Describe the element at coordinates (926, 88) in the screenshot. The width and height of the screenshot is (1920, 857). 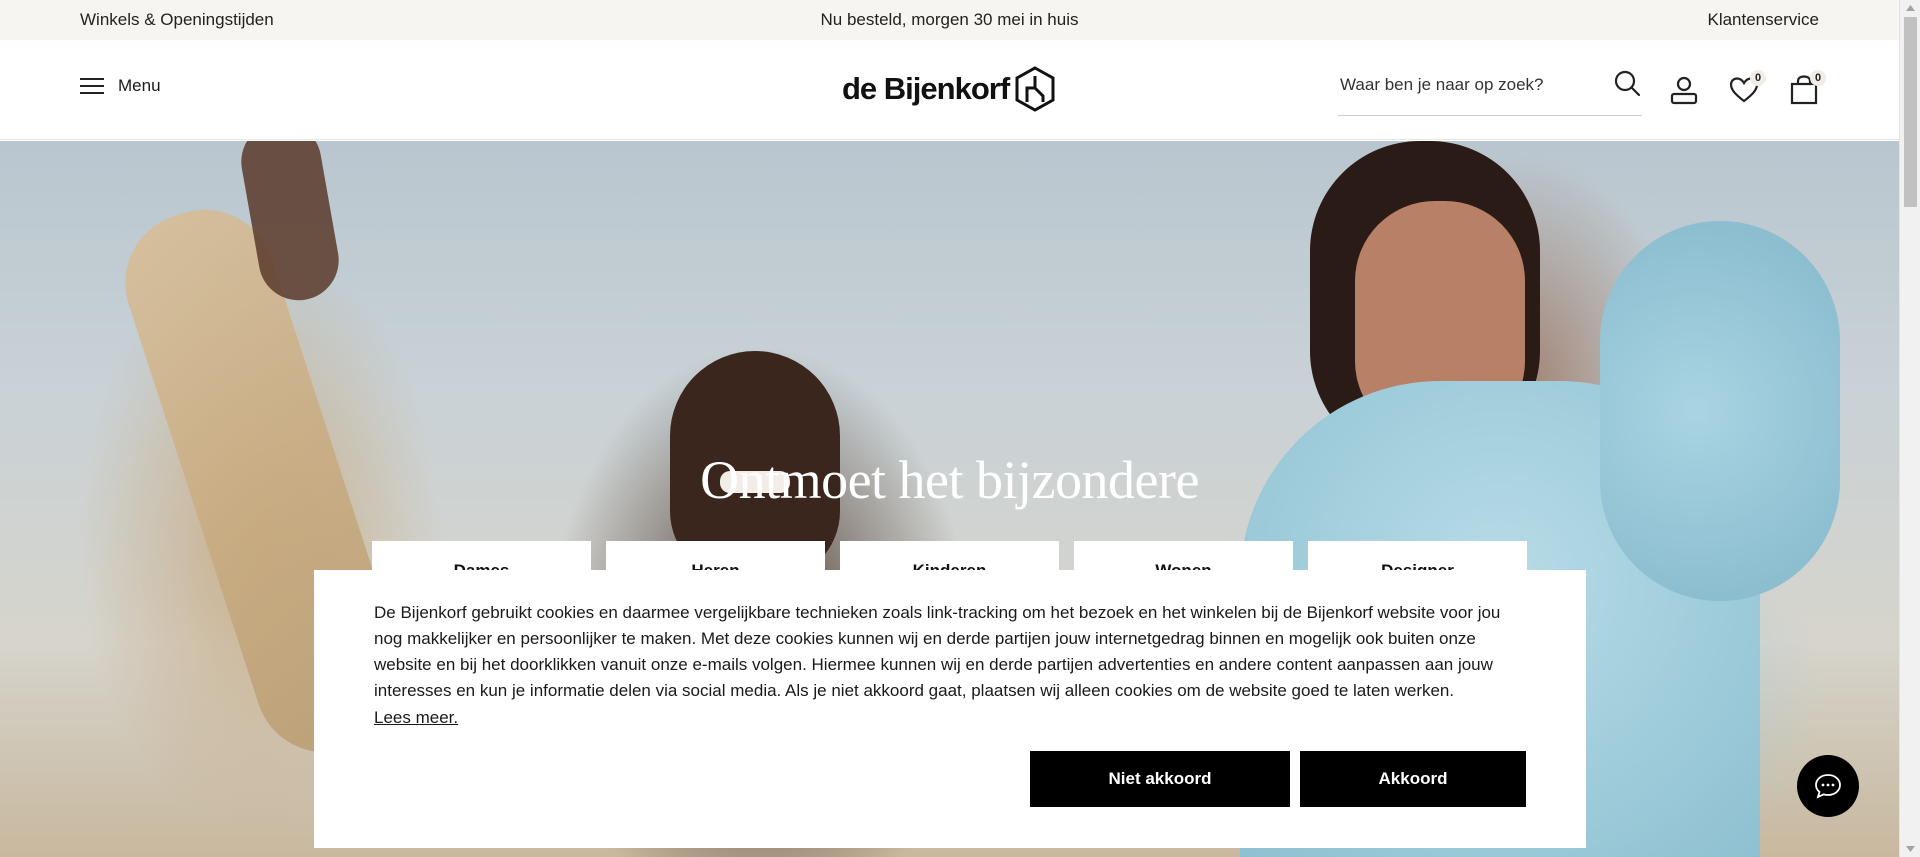
I see `logo-text: de Bijenkorf` at that location.